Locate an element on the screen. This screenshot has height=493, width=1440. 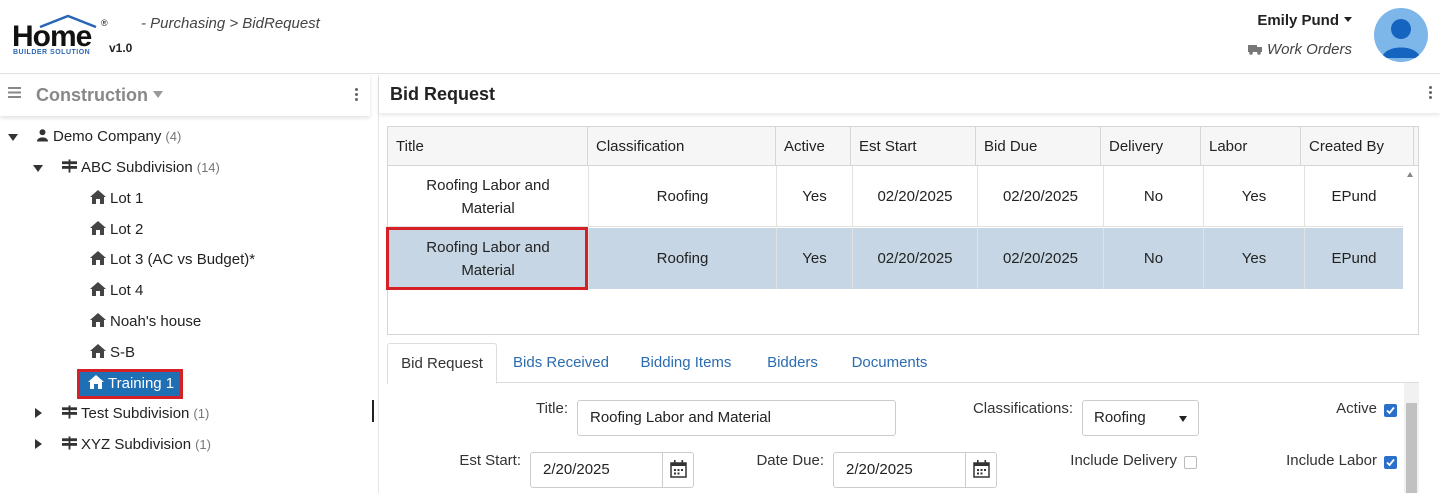
tree-node-lot-selected: Training 1 is located at coordinates (130, 384).